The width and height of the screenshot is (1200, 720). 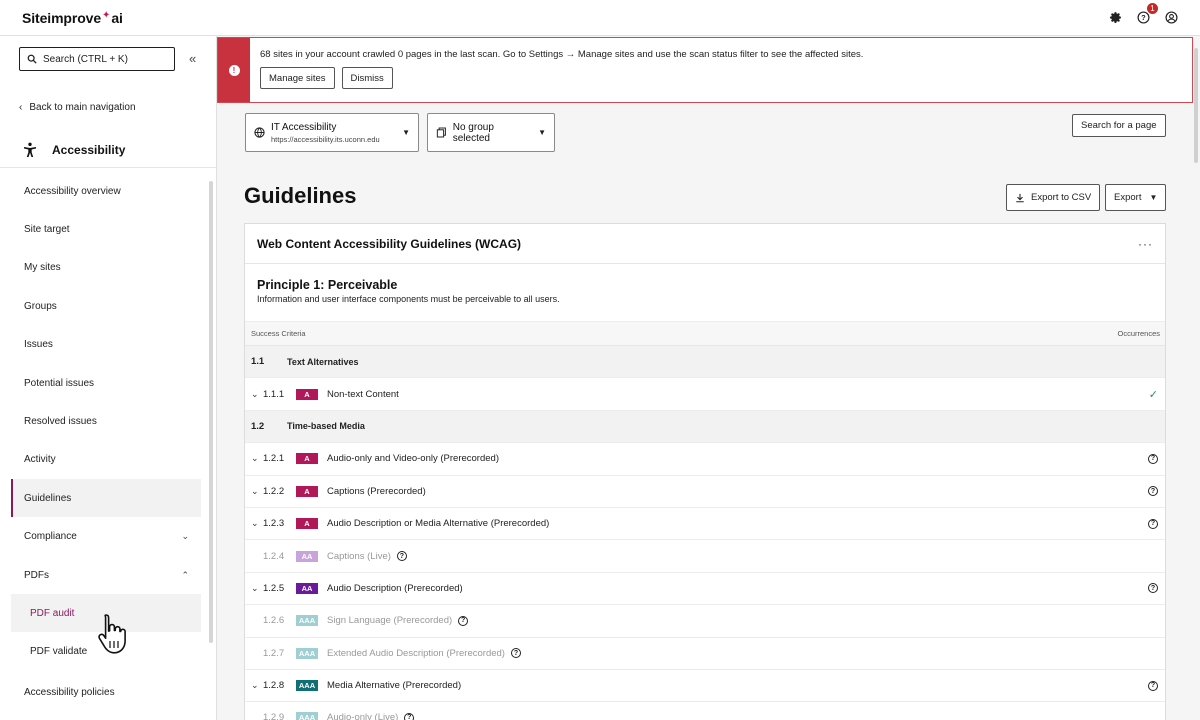 What do you see at coordinates (108, 167) in the screenshot?
I see `divider` at bounding box center [108, 167].